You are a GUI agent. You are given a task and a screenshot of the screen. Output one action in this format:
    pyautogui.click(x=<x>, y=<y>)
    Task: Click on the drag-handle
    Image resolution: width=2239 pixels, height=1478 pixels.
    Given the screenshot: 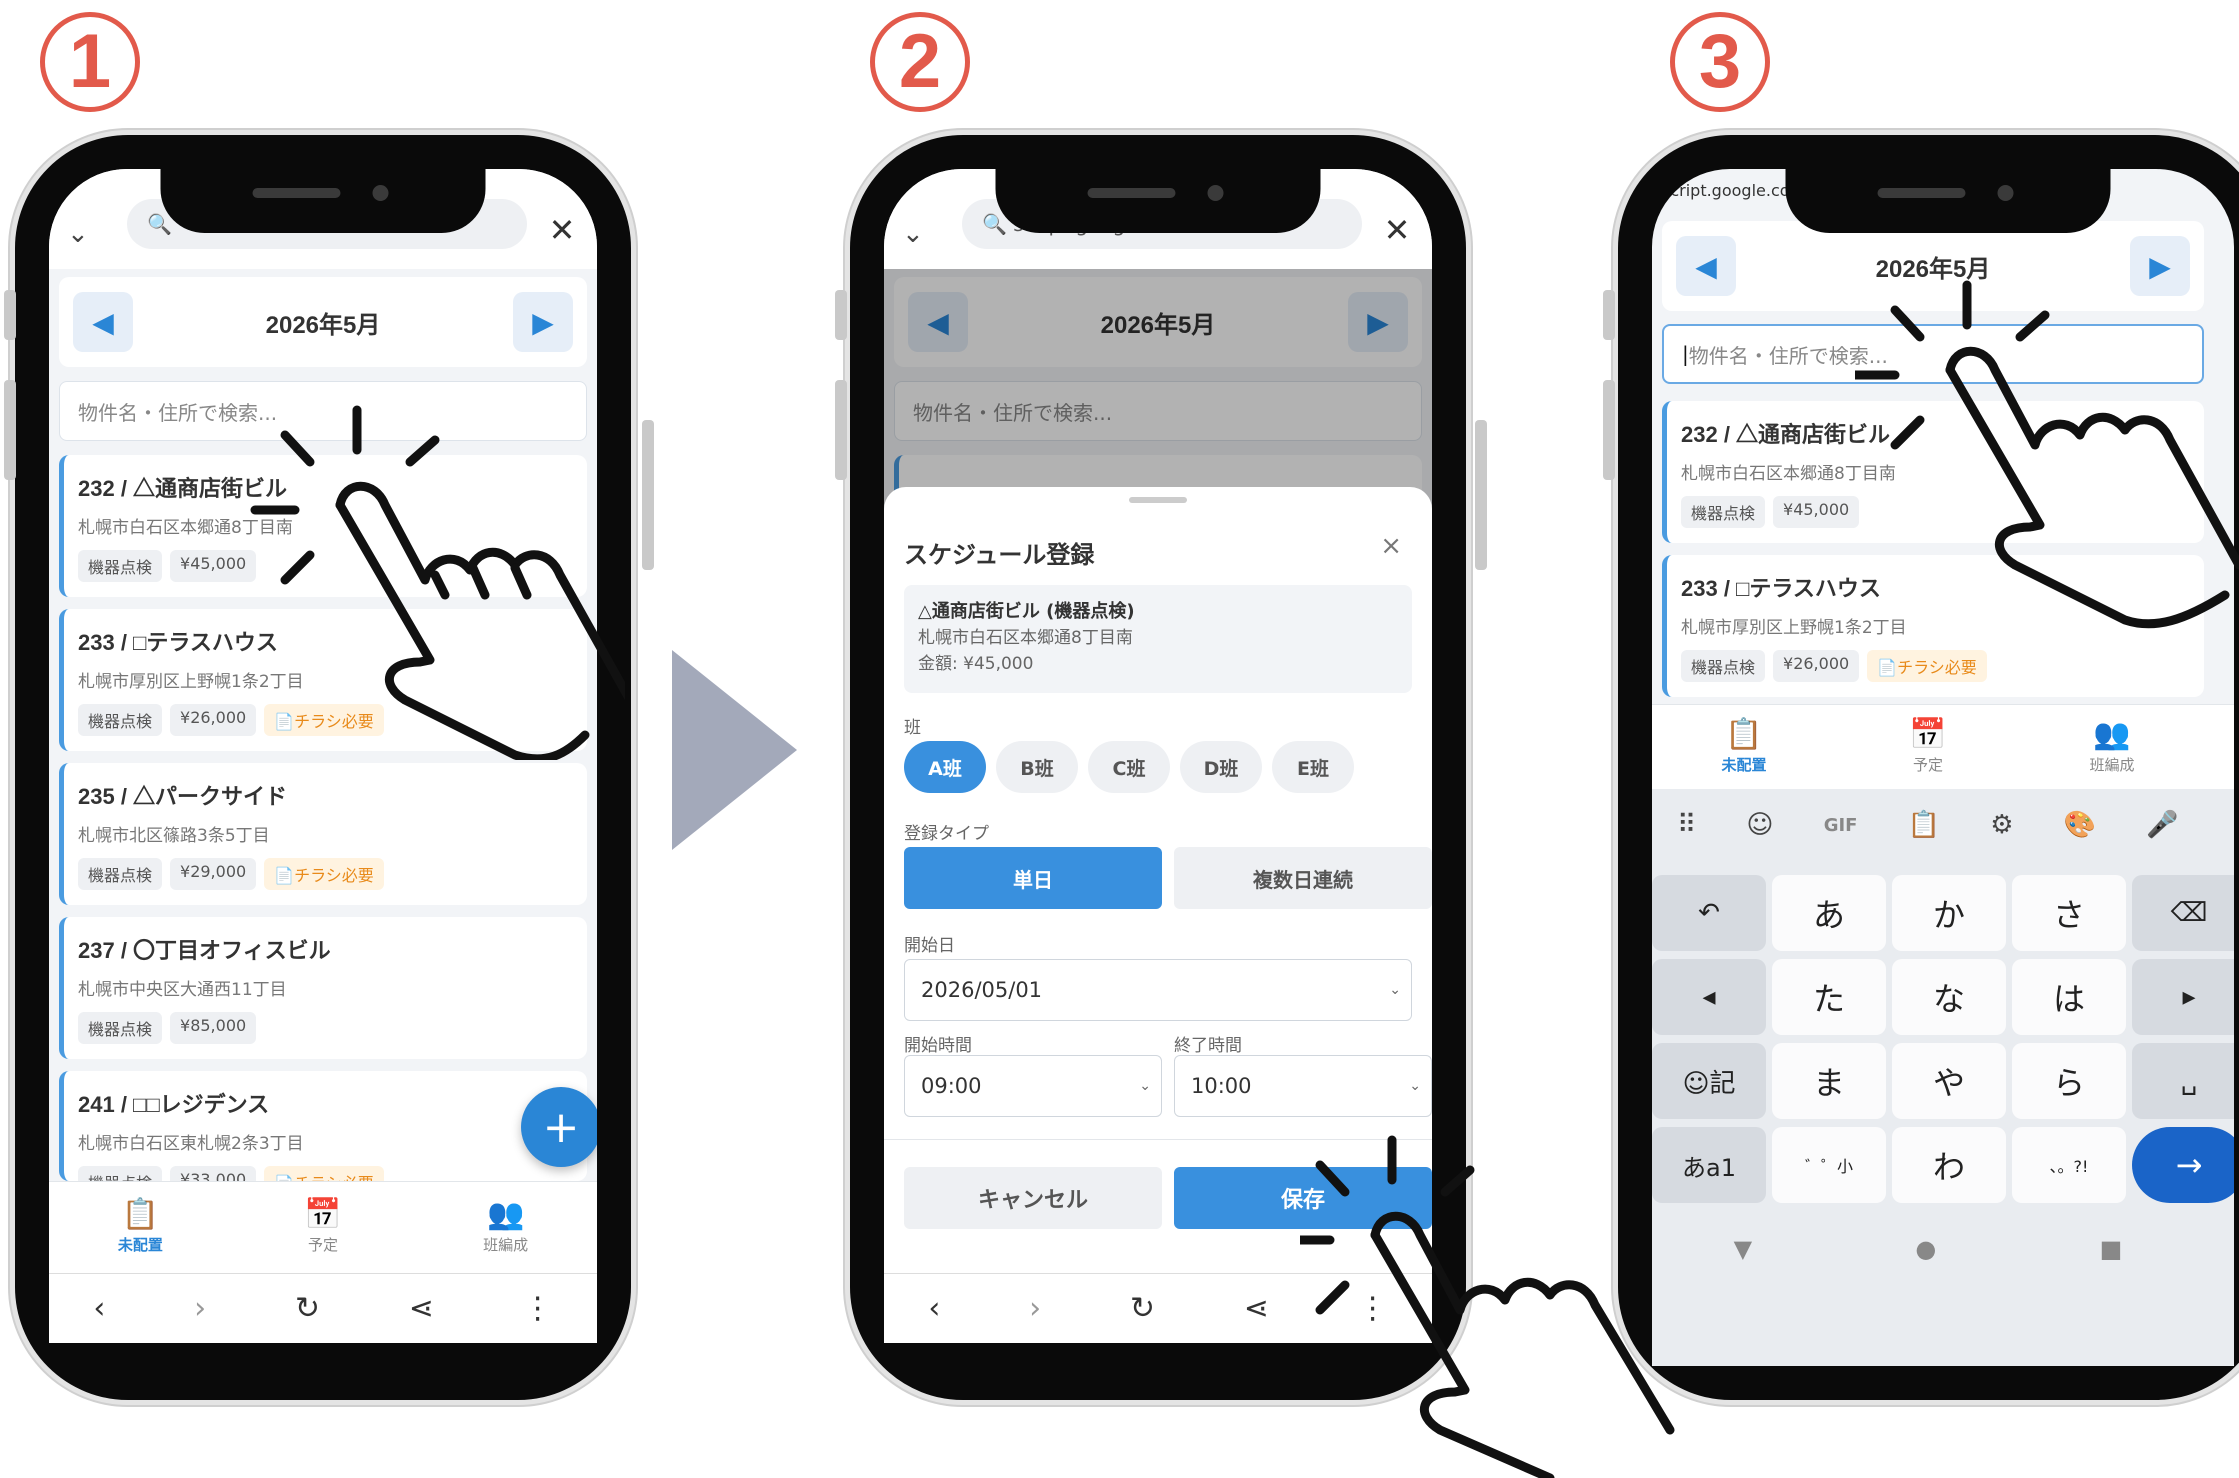 What is the action you would take?
    pyautogui.click(x=1158, y=500)
    